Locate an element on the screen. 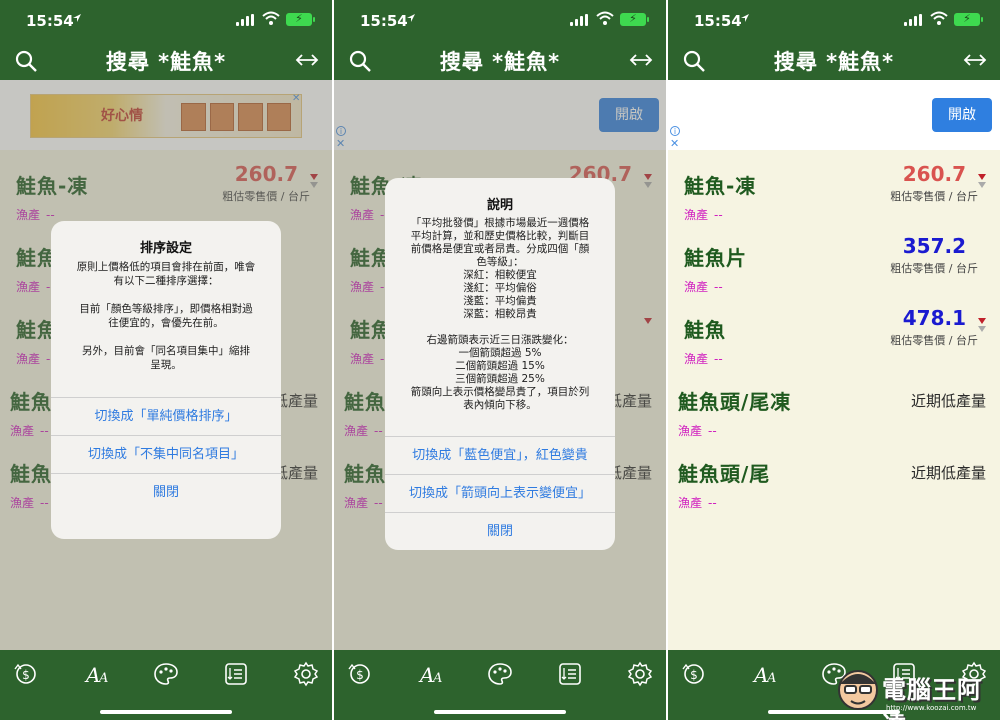 The image size is (1000, 720). dialog-title: 說明 is located at coordinates (499, 205).